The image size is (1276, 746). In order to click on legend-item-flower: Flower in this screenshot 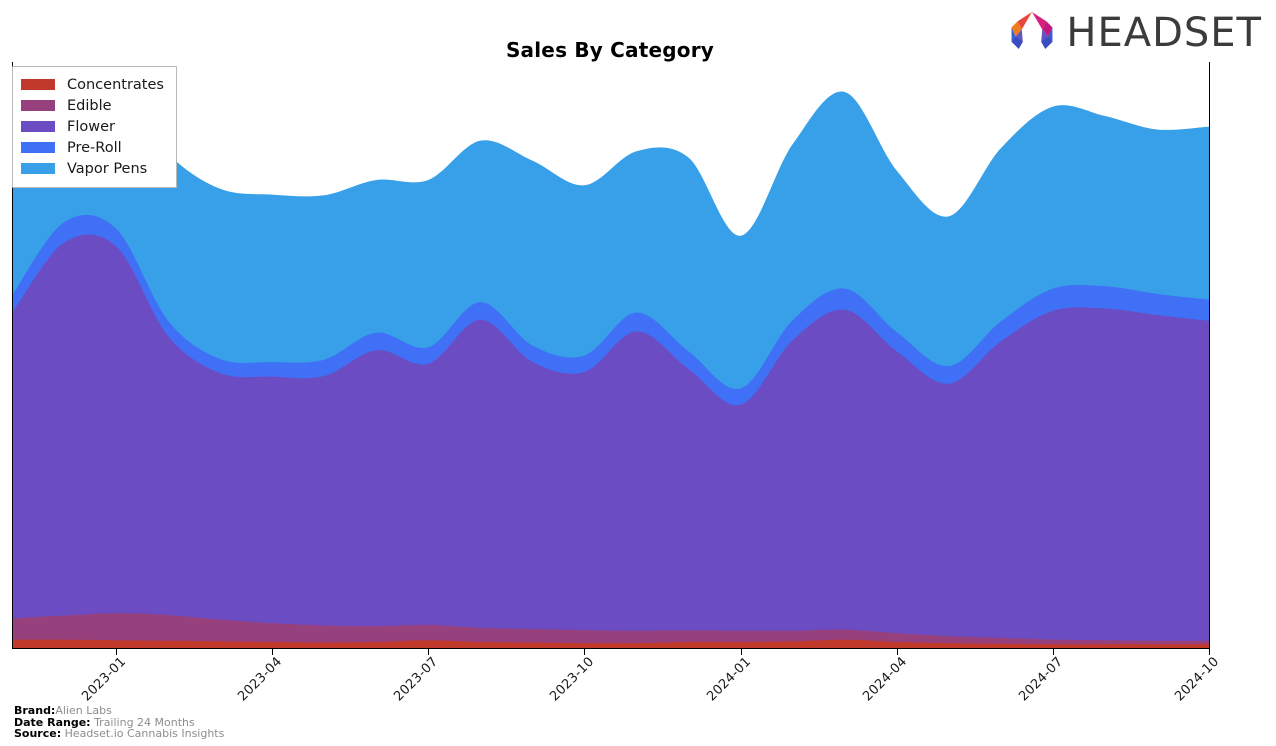, I will do `click(92, 126)`.